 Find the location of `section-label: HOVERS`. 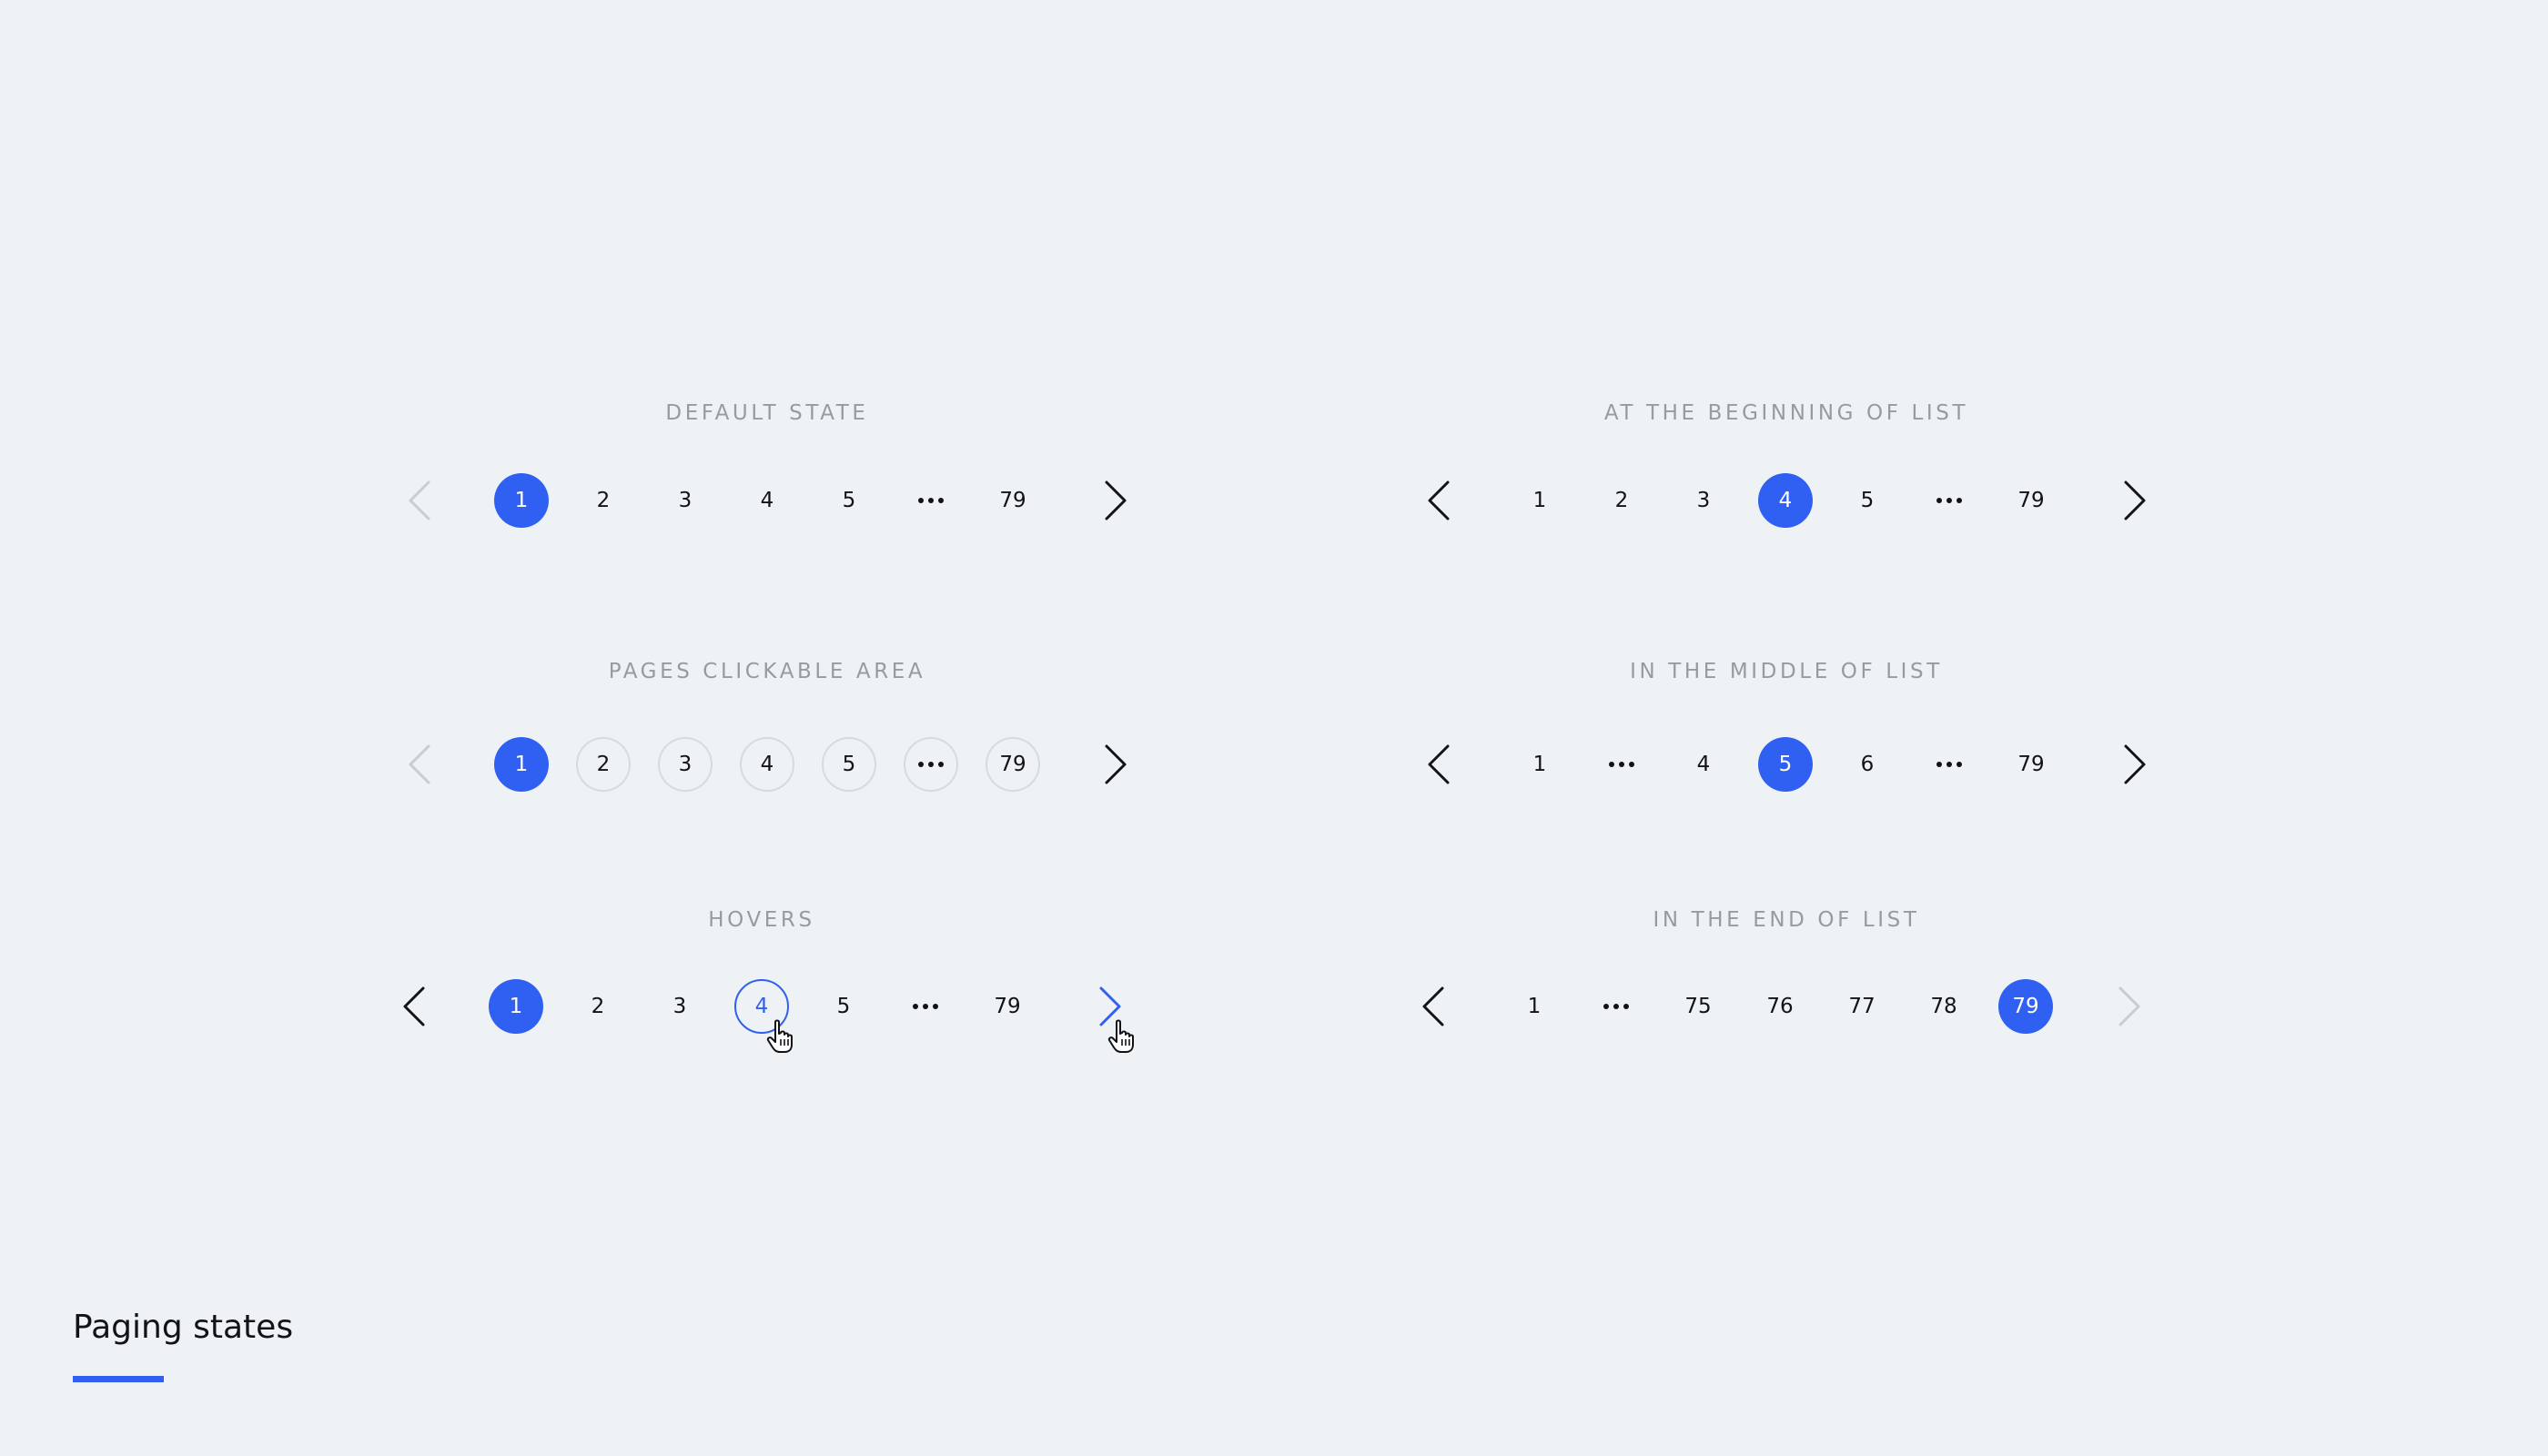

section-label: HOVERS is located at coordinates (762, 920).